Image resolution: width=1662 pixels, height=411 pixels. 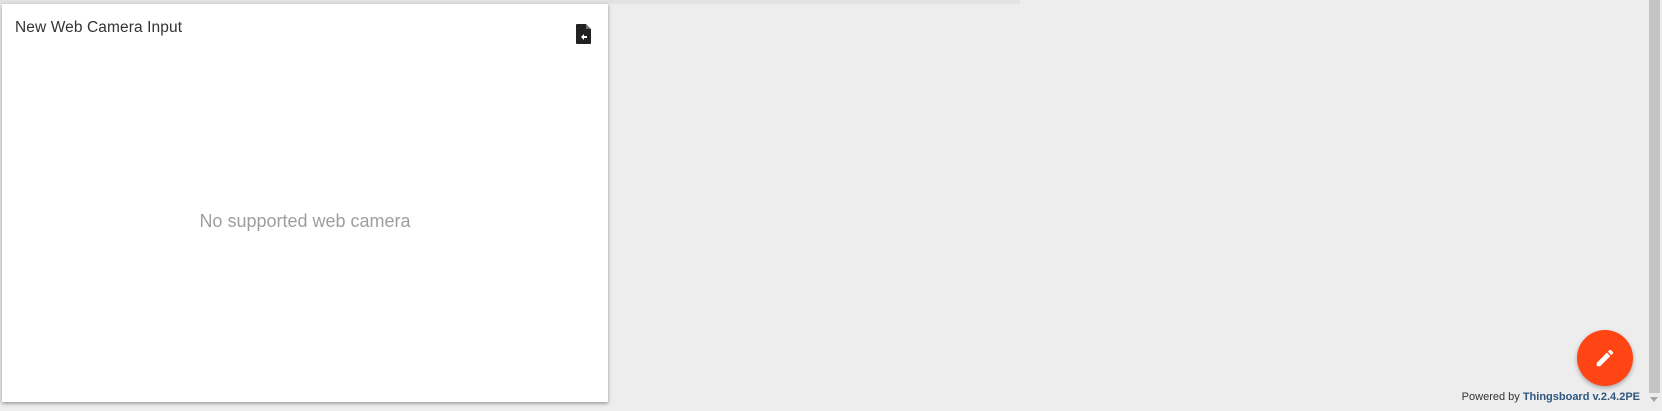 What do you see at coordinates (305, 221) in the screenshot?
I see `no-camera-message: No supported web camera` at bounding box center [305, 221].